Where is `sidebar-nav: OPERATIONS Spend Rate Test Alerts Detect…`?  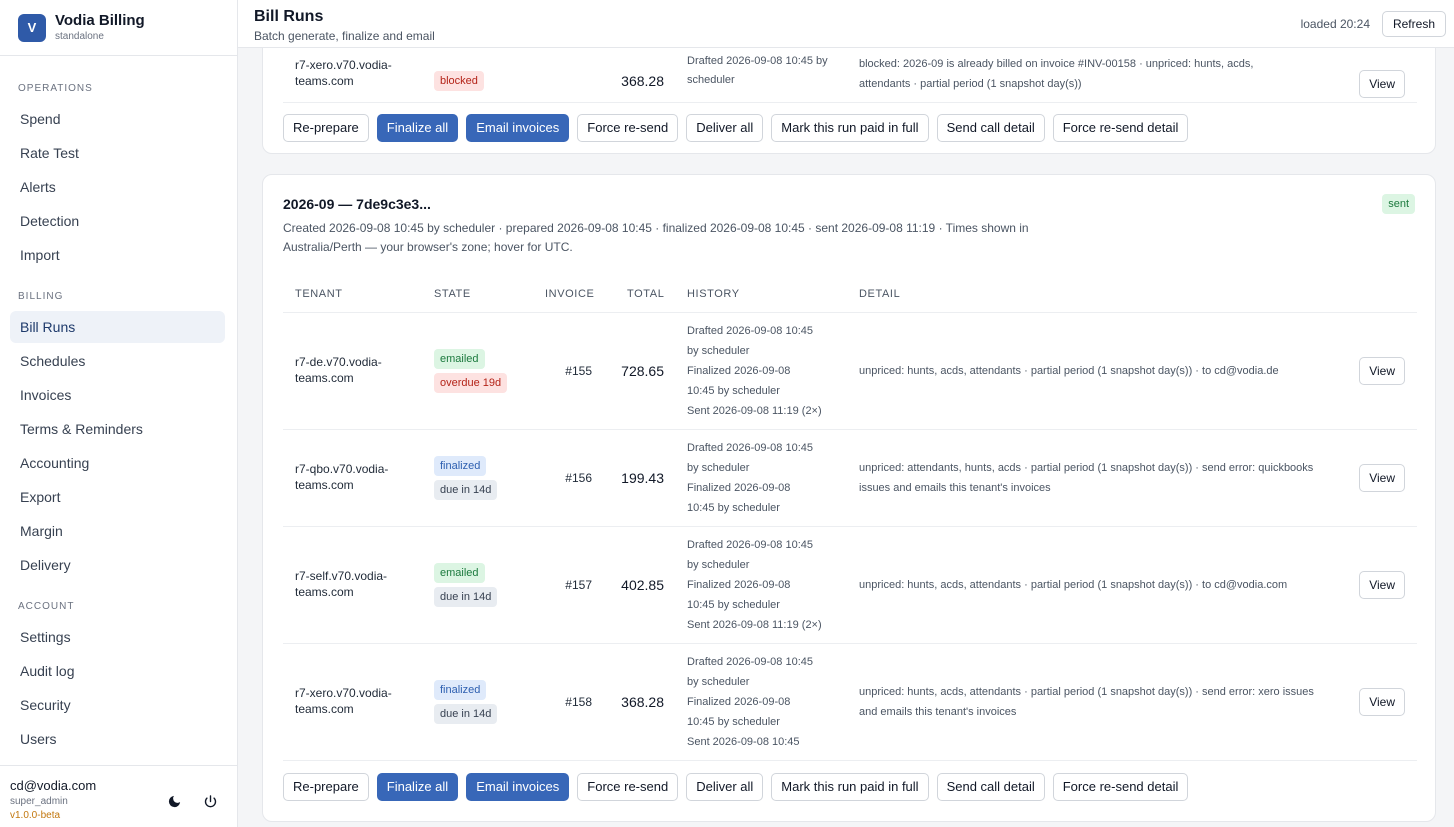 sidebar-nav: OPERATIONS Spend Rate Test Alerts Detect… is located at coordinates (118, 410).